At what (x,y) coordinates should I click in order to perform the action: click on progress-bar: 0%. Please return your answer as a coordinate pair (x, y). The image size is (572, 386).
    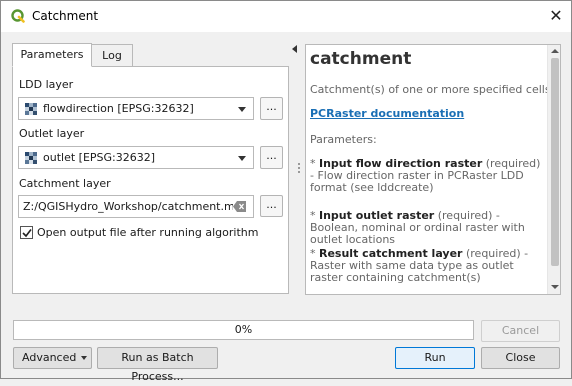
    Looking at the image, I should click on (243, 330).